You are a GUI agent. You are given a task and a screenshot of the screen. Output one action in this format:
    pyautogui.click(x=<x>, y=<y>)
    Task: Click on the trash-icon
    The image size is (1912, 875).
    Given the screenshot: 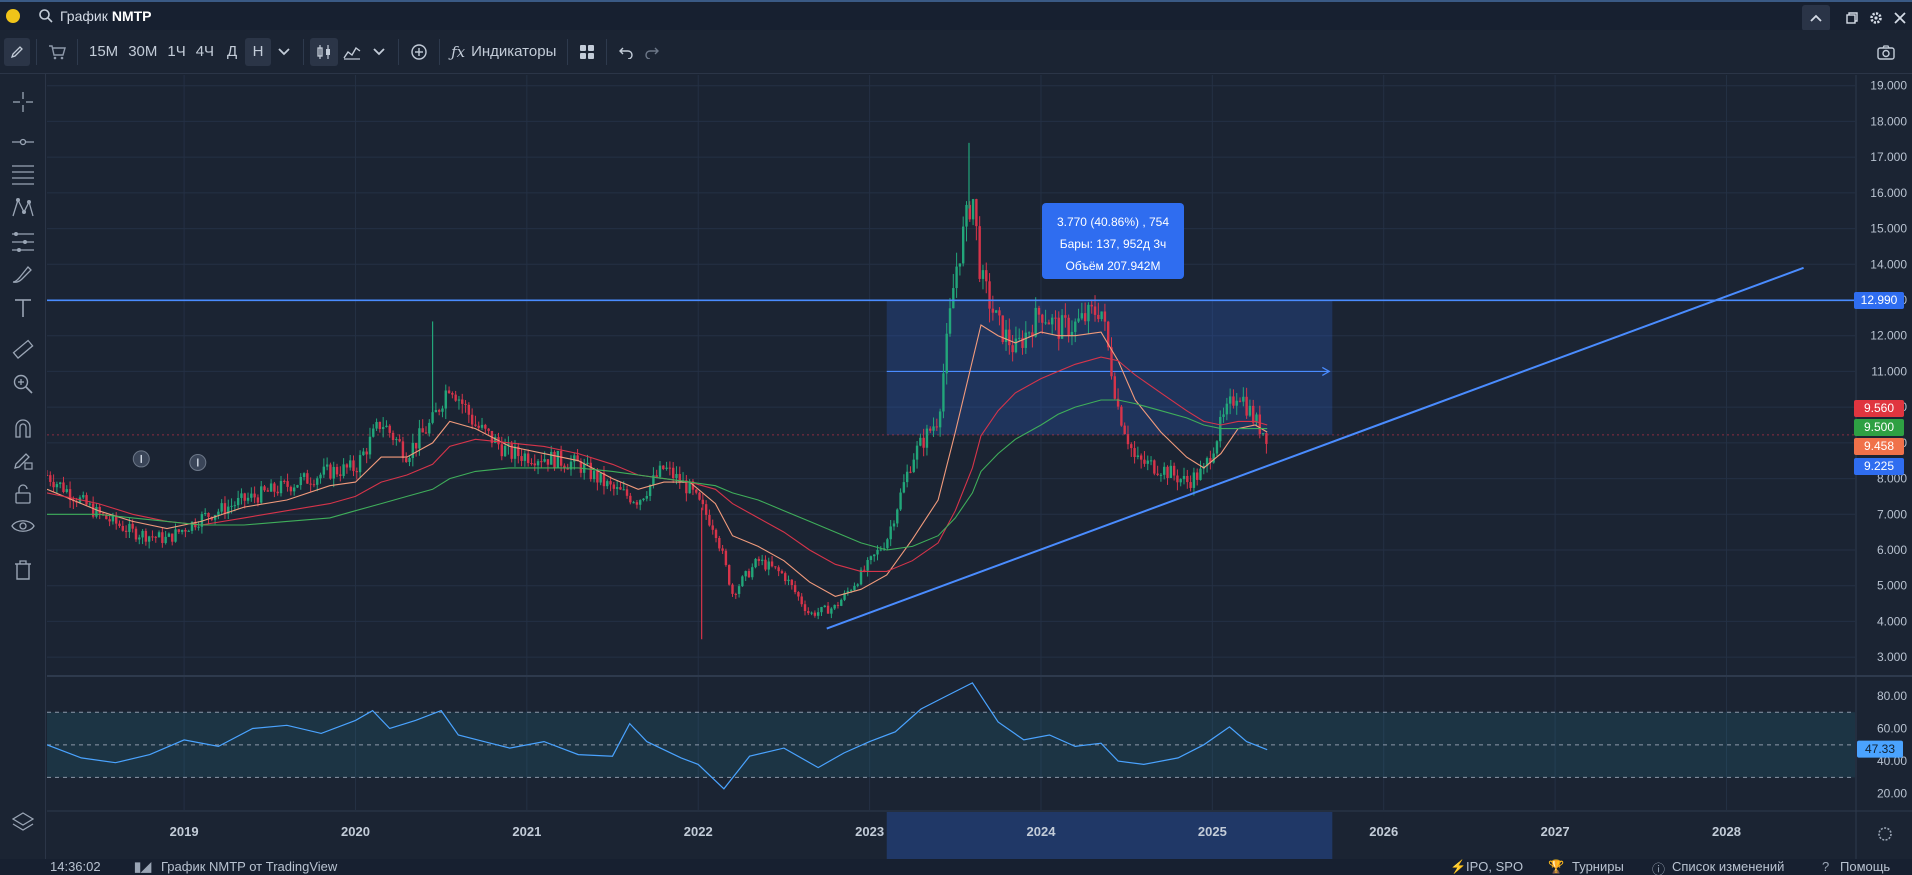 What is the action you would take?
    pyautogui.click(x=23, y=570)
    